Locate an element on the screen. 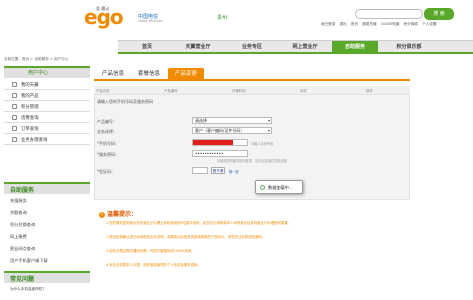 The image size is (473, 300). product-select: 请选择 ▾ is located at coordinates (232, 120).